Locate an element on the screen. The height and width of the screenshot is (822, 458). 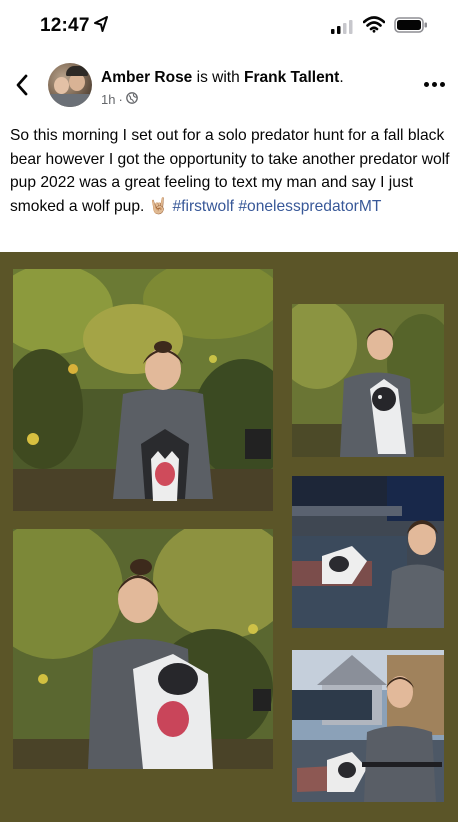
post-meta: 1h · is located at coordinates (119, 99).